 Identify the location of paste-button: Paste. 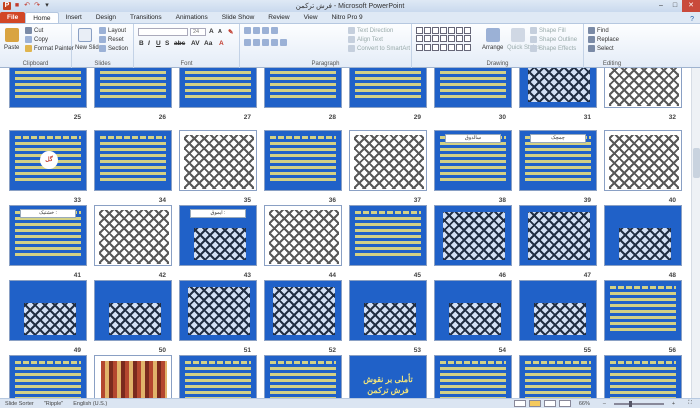
(11, 48).